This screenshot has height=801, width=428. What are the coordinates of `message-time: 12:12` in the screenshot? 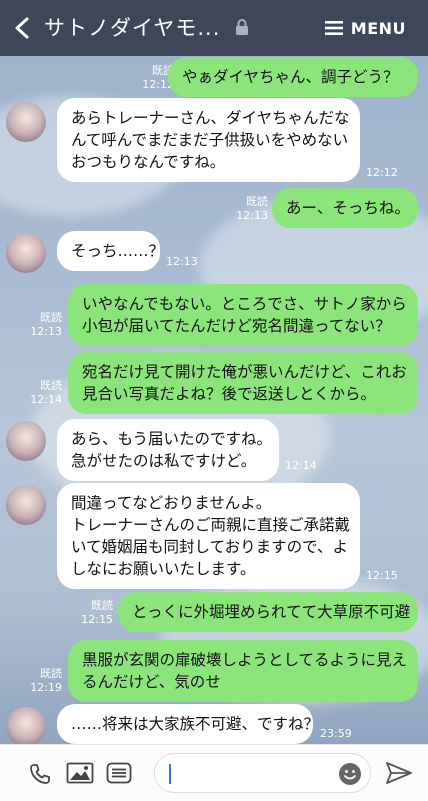 It's located at (382, 172).